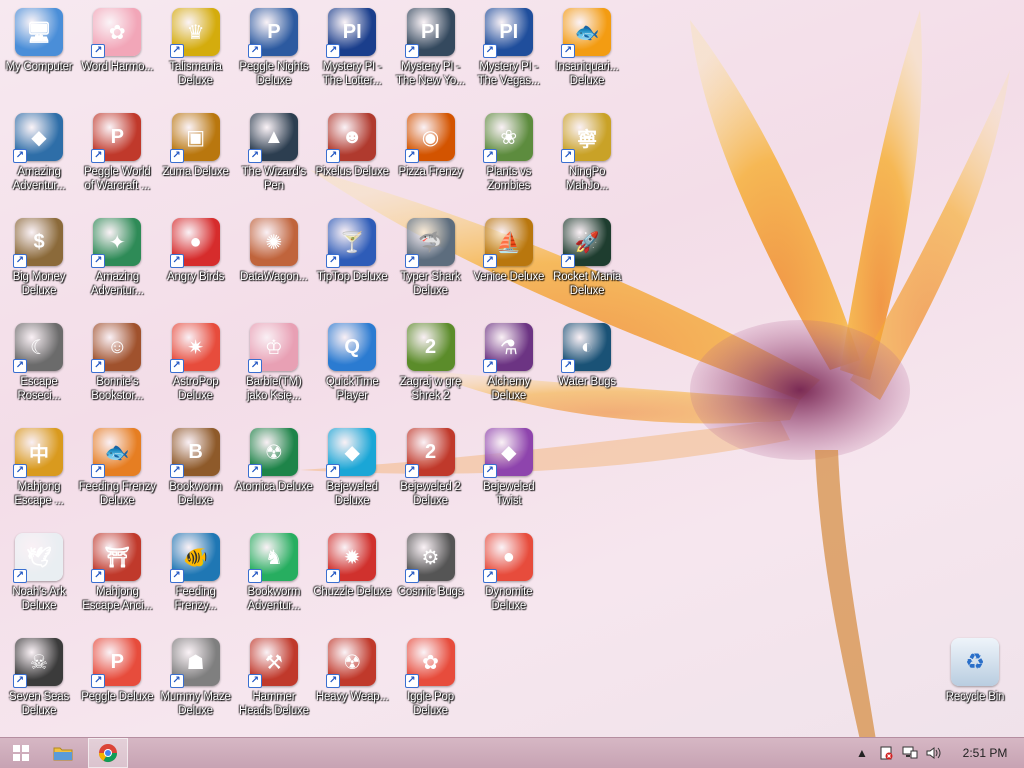 This screenshot has height=768, width=1024. I want to click on desktop-icon: 🖥 My Computer, so click(39, 50).